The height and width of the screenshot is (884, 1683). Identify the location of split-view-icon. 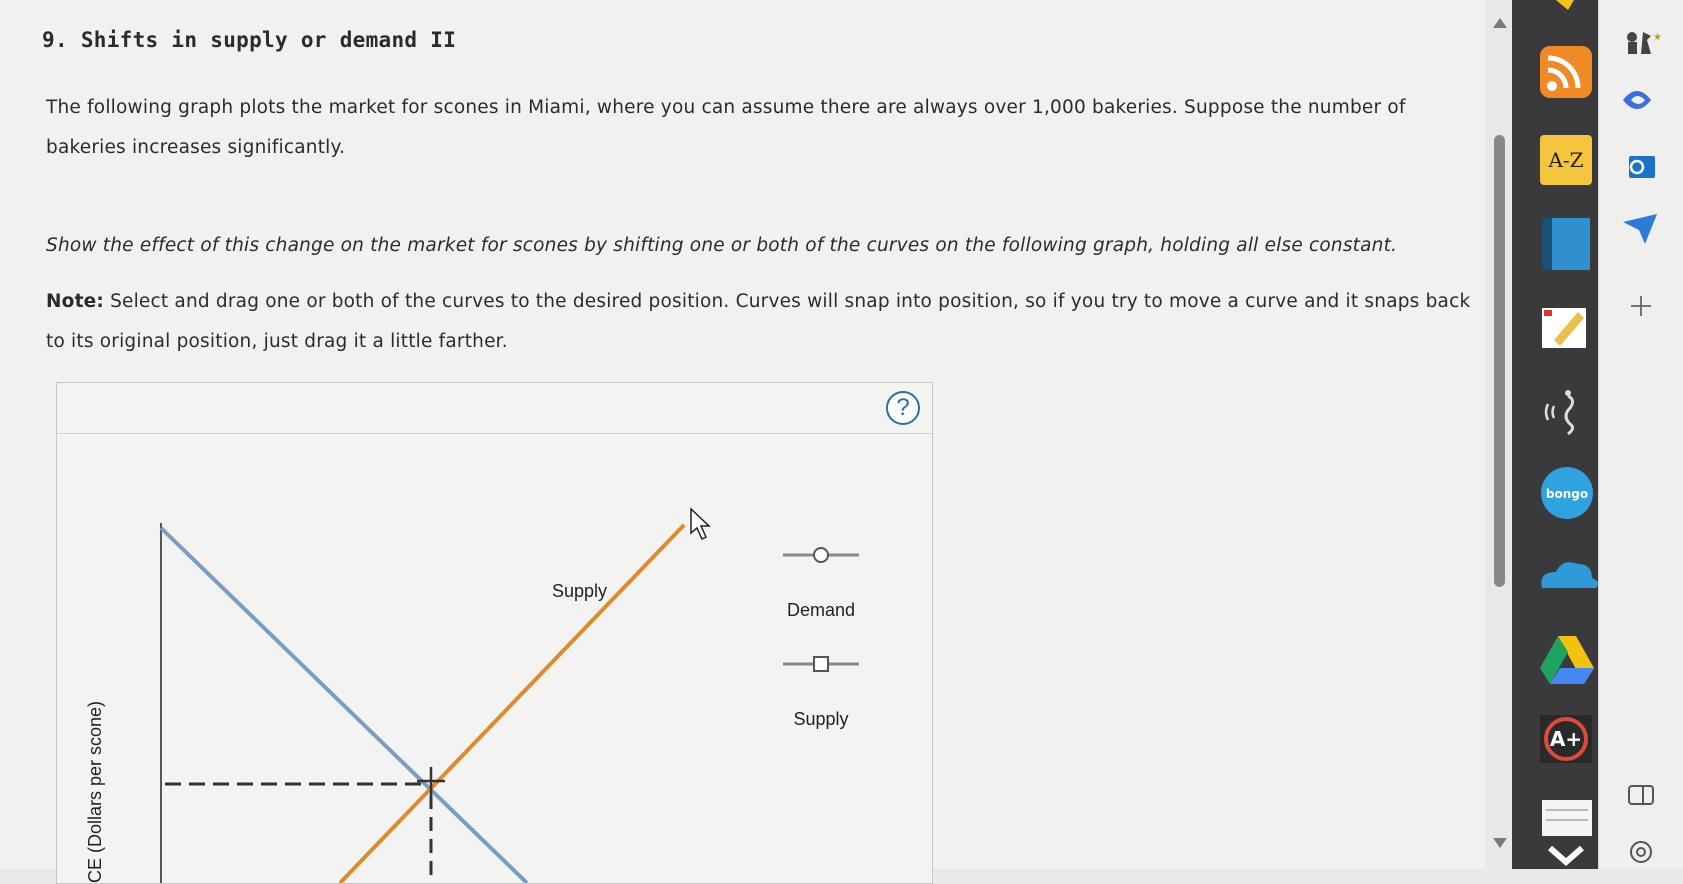
(1641, 795).